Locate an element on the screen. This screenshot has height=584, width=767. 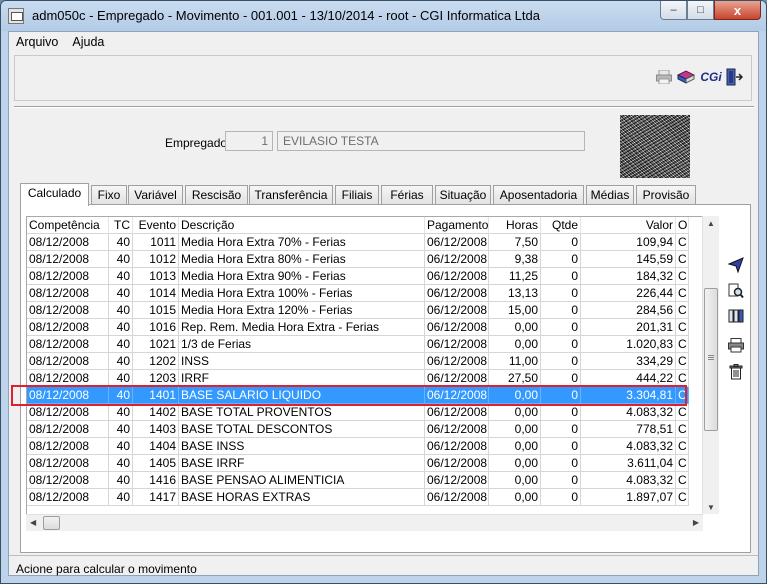
column-header-valor: Valor is located at coordinates (628, 225).